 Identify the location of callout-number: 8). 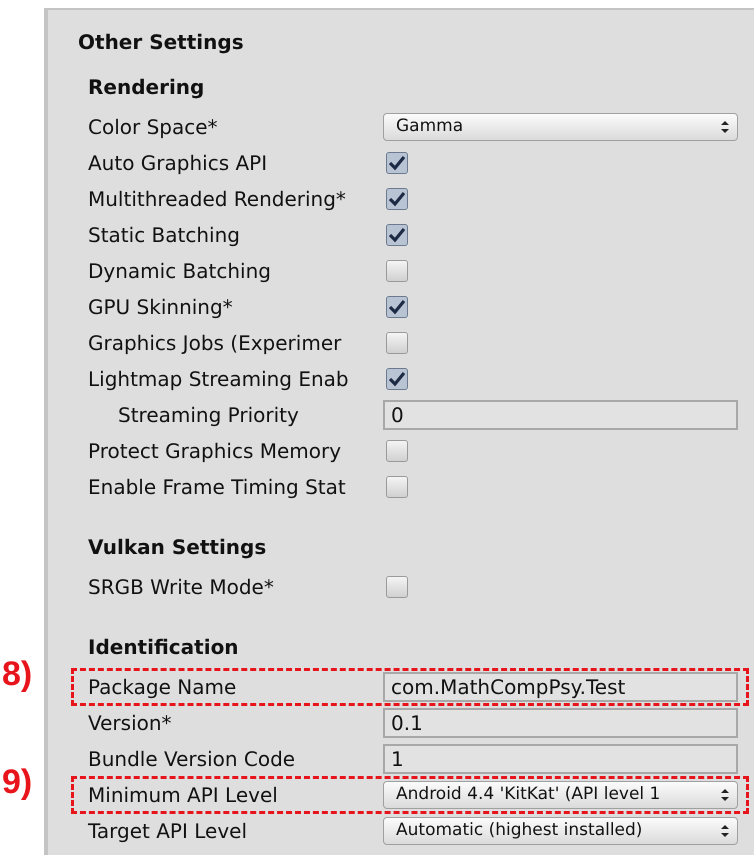
(17, 674).